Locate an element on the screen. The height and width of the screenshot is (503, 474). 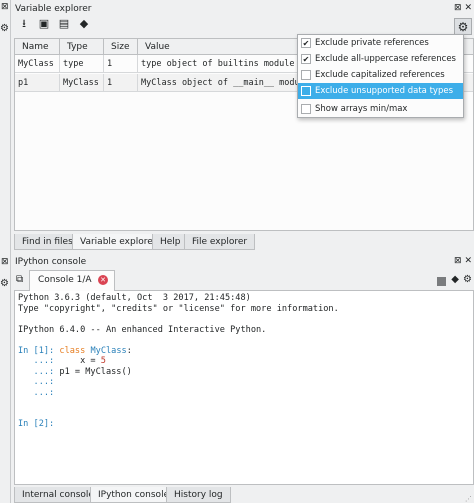
menu-item-exclude-unsupported: Exclude unsupported data types is located at coordinates (380, 91).